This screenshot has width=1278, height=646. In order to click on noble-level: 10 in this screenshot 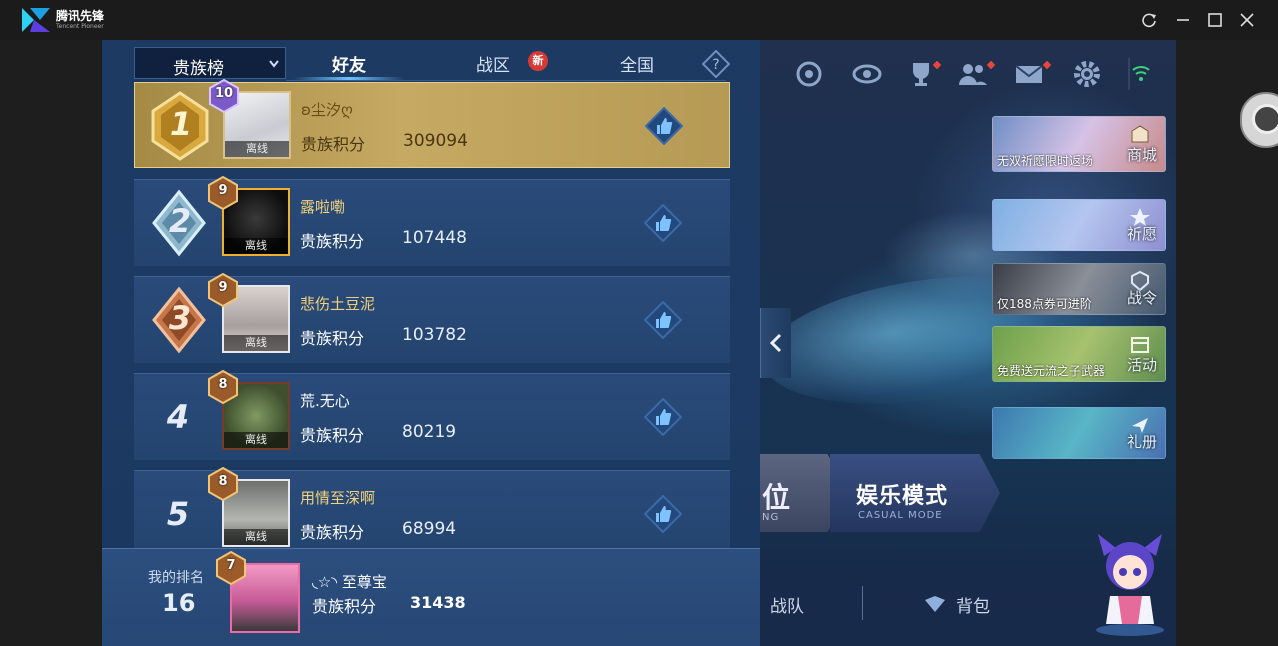, I will do `click(224, 93)`.